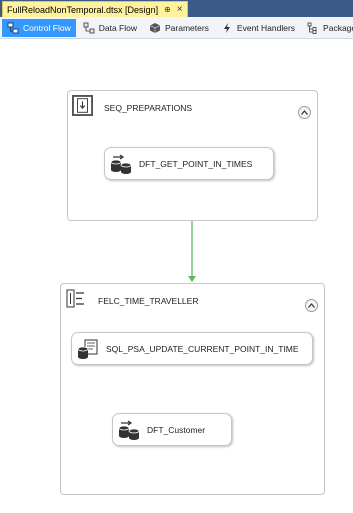 This screenshot has width=353, height=513. Describe the element at coordinates (180, 9) in the screenshot. I see `close-icon: ×` at that location.